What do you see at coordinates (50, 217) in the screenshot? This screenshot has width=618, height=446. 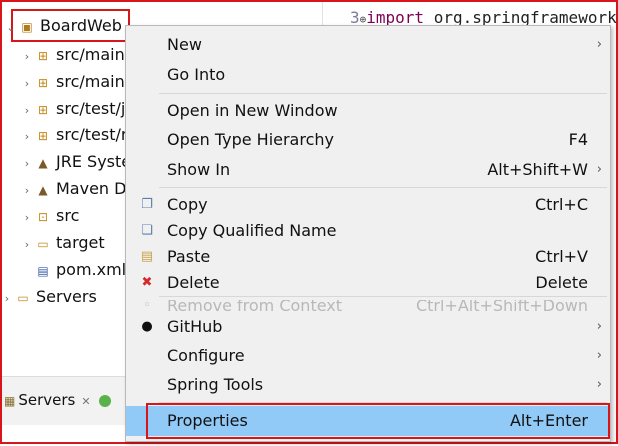 I see `tree-item: › ⊡ src` at bounding box center [50, 217].